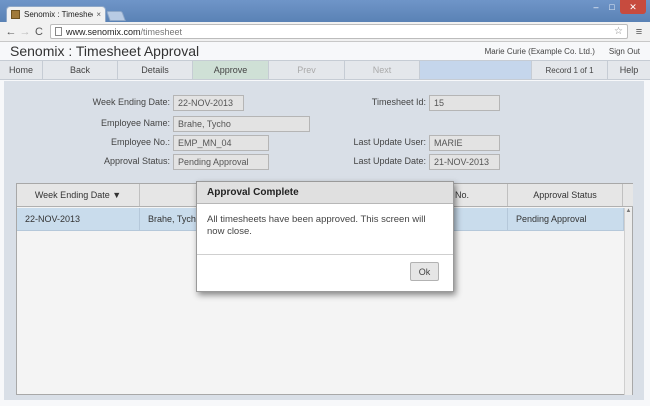 Image resolution: width=650 pixels, height=406 pixels. Describe the element at coordinates (136, 161) in the screenshot. I see `approval-status-label: Approval Status:` at that location.